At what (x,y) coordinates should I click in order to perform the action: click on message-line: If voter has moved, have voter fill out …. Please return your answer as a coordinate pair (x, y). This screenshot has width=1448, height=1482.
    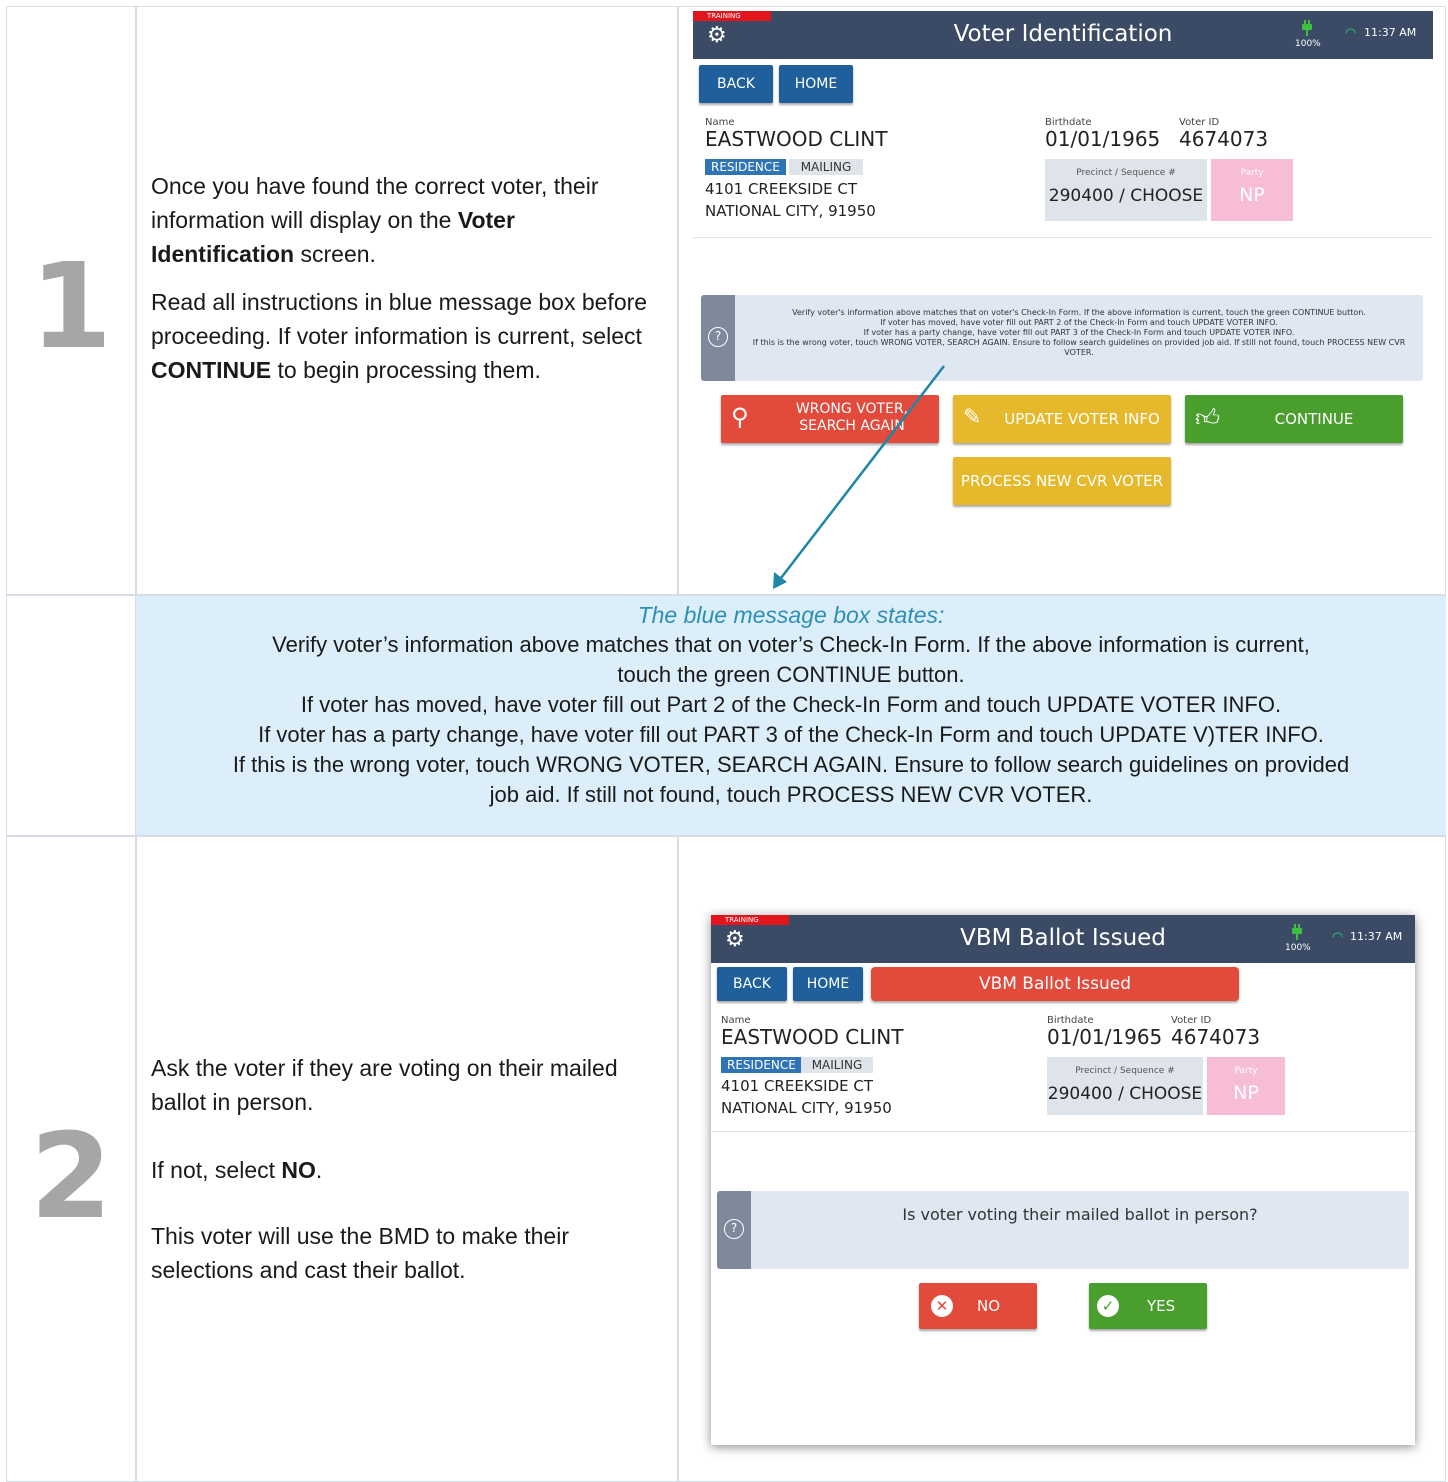
    Looking at the image, I should click on (1079, 322).